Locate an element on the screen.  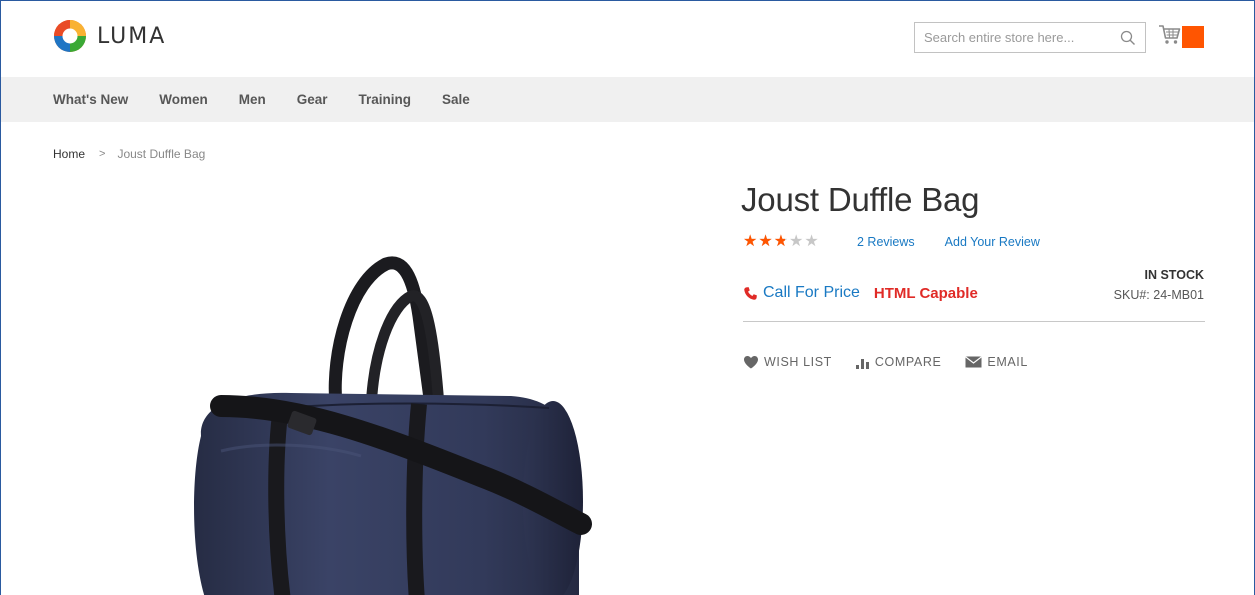
search-box is located at coordinates (1030, 37).